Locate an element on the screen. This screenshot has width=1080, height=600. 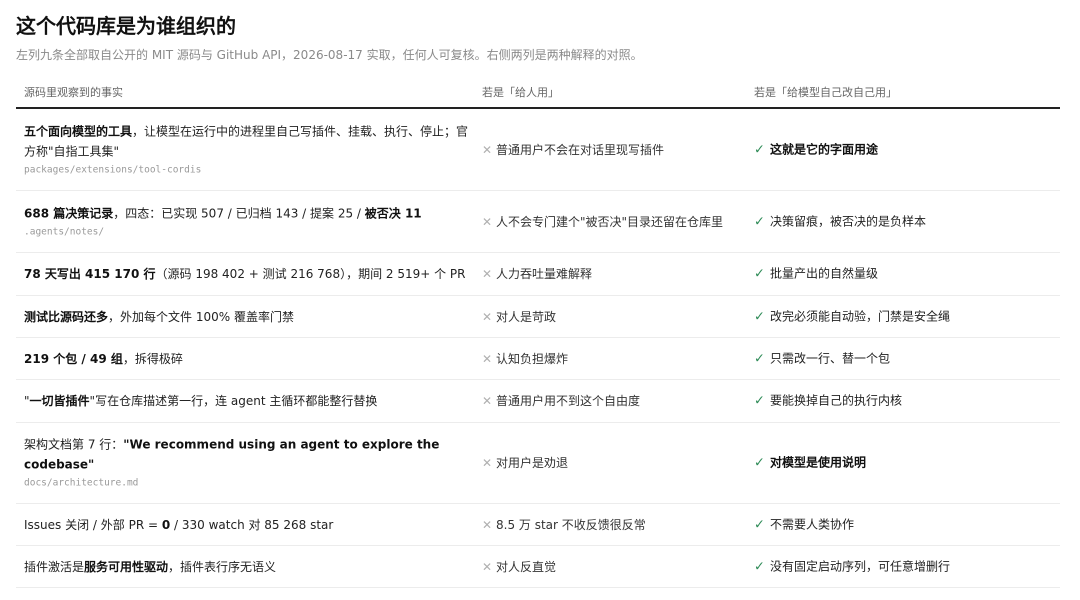
human-cell: ✕ 对用户是劝退 is located at coordinates (613, 463).